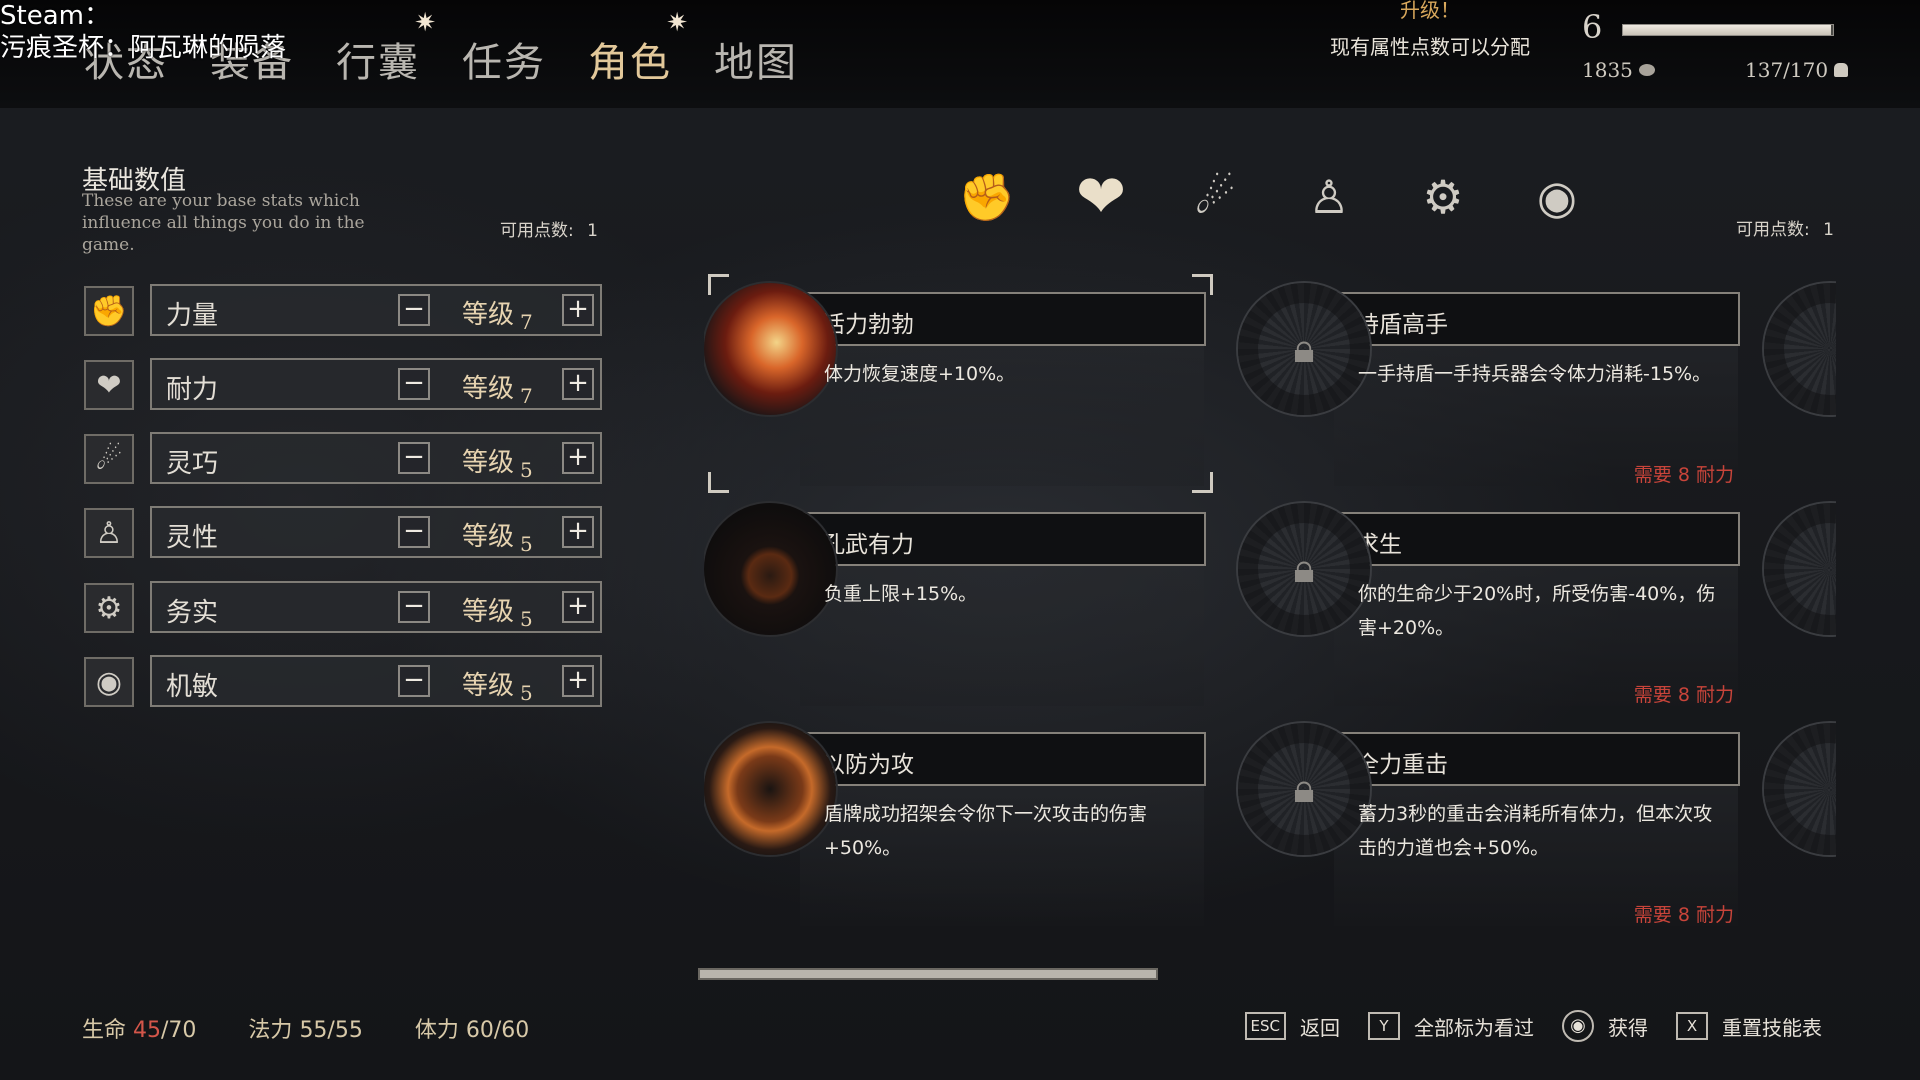  What do you see at coordinates (1272, 197) in the screenshot?
I see `skill-category-row: ✊ ❤ ☄ ♙ ⚙ ◉` at bounding box center [1272, 197].